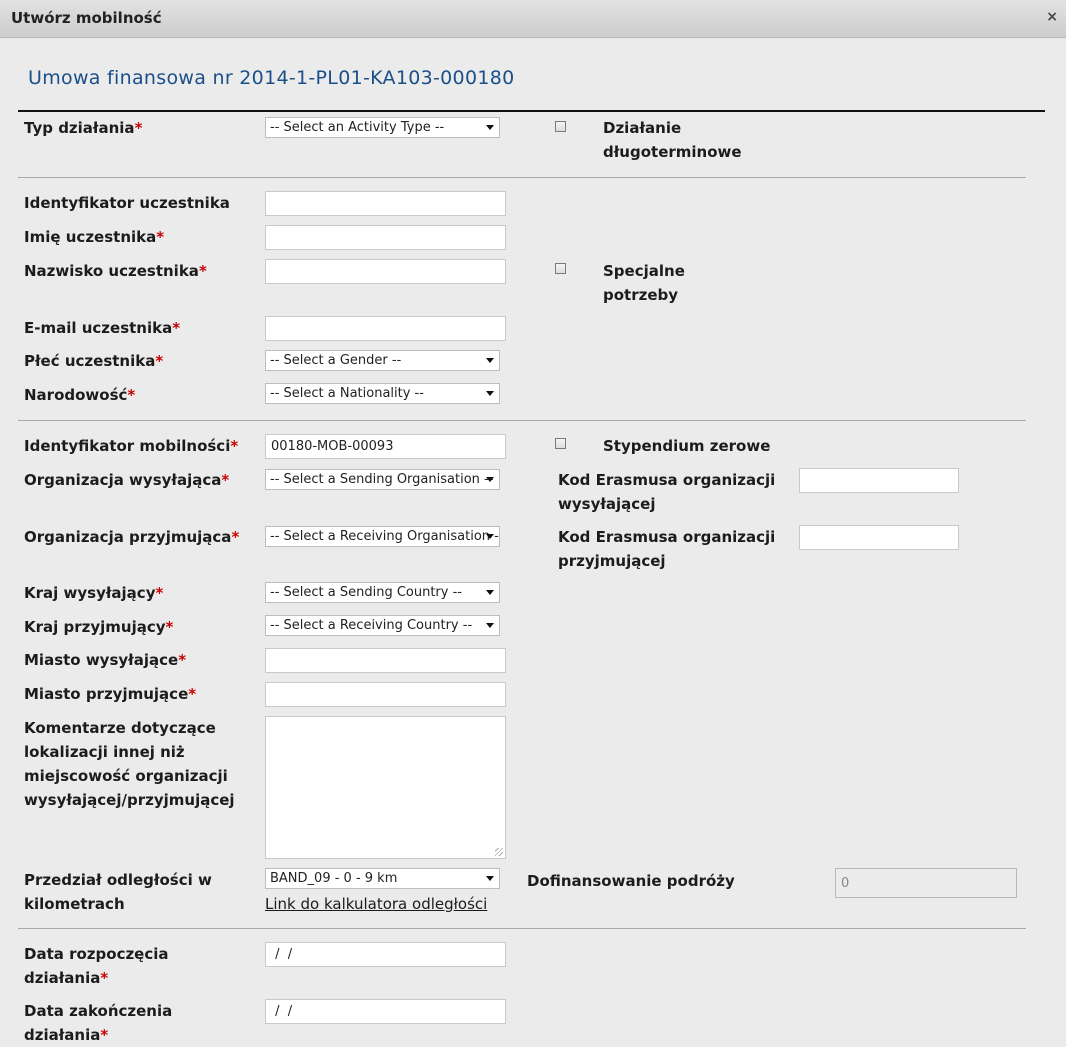  What do you see at coordinates (94, 237) in the screenshot?
I see `firstname-label: Imię uczestnika*` at bounding box center [94, 237].